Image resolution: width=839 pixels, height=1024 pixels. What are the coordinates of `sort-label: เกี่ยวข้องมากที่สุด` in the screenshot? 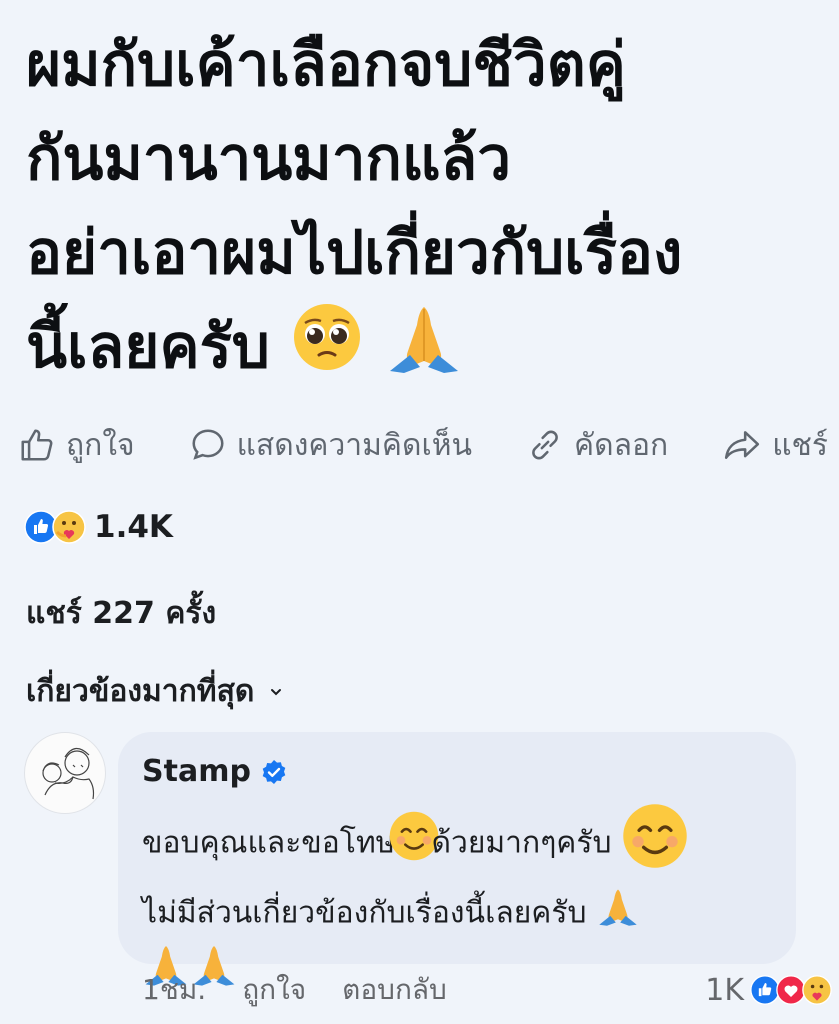 It's located at (140, 691).